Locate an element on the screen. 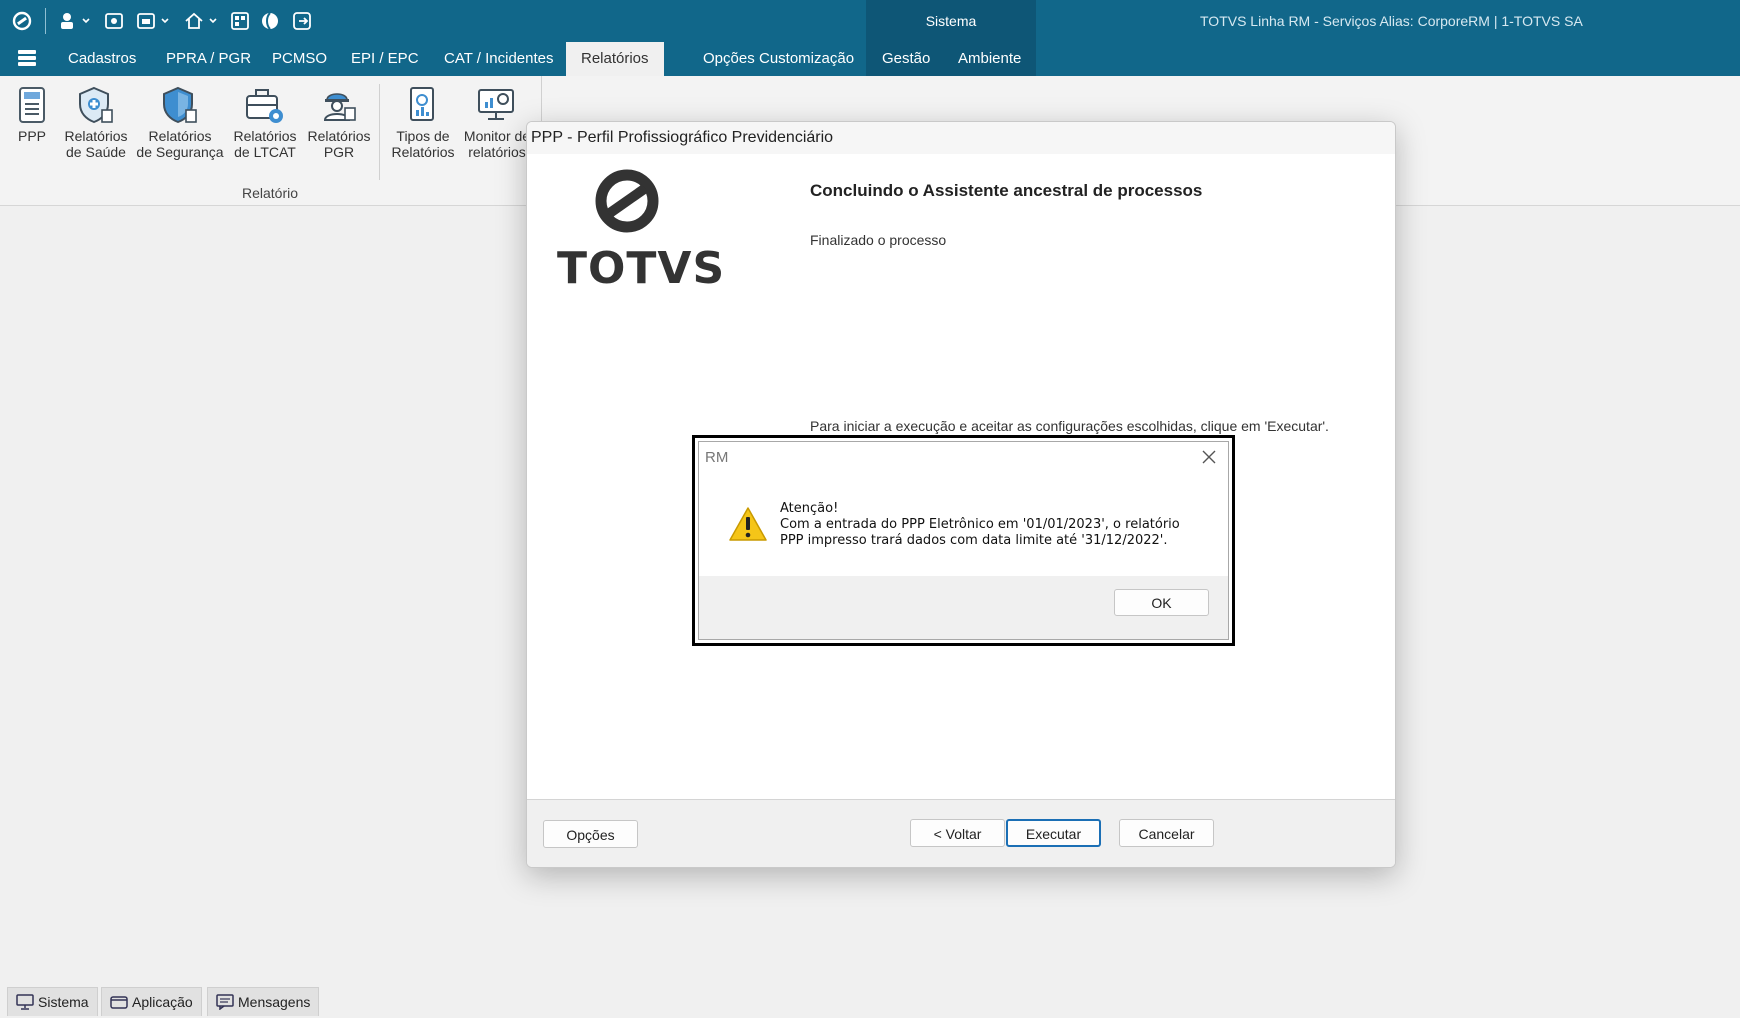  warning-icon is located at coordinates (748, 524).